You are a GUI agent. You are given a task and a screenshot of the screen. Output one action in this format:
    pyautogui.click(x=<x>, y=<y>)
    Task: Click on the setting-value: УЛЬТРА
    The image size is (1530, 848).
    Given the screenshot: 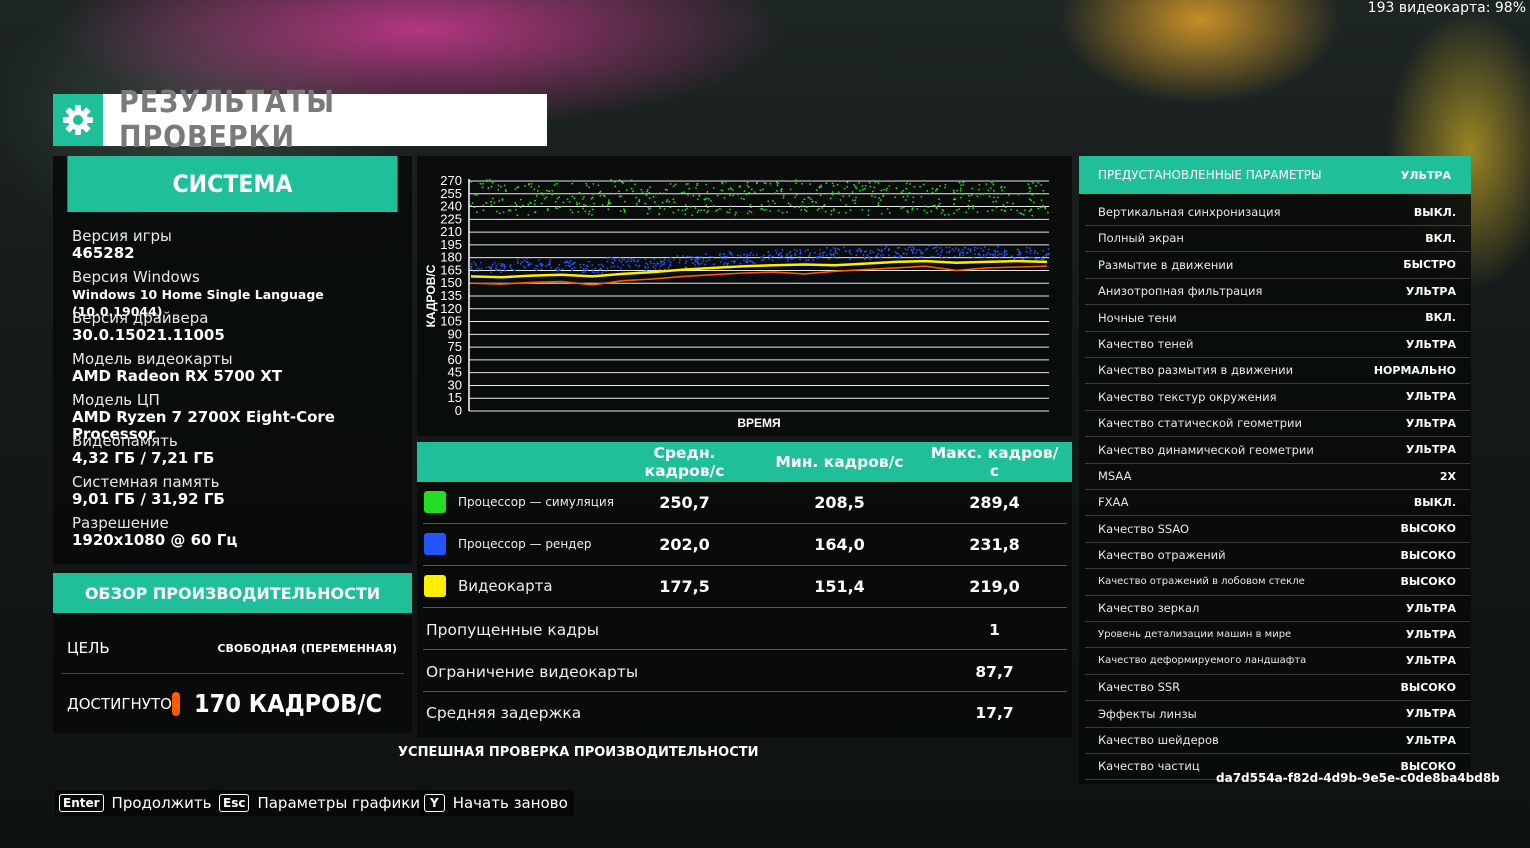 What is the action you would take?
    pyautogui.click(x=1430, y=291)
    